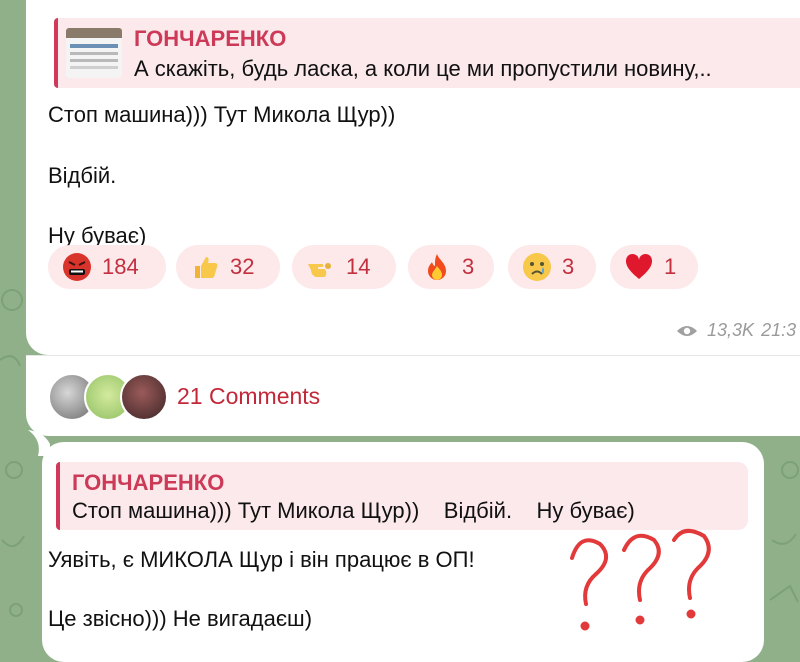 Image resolution: width=800 pixels, height=662 pixels. I want to click on avatar, so click(144, 397).